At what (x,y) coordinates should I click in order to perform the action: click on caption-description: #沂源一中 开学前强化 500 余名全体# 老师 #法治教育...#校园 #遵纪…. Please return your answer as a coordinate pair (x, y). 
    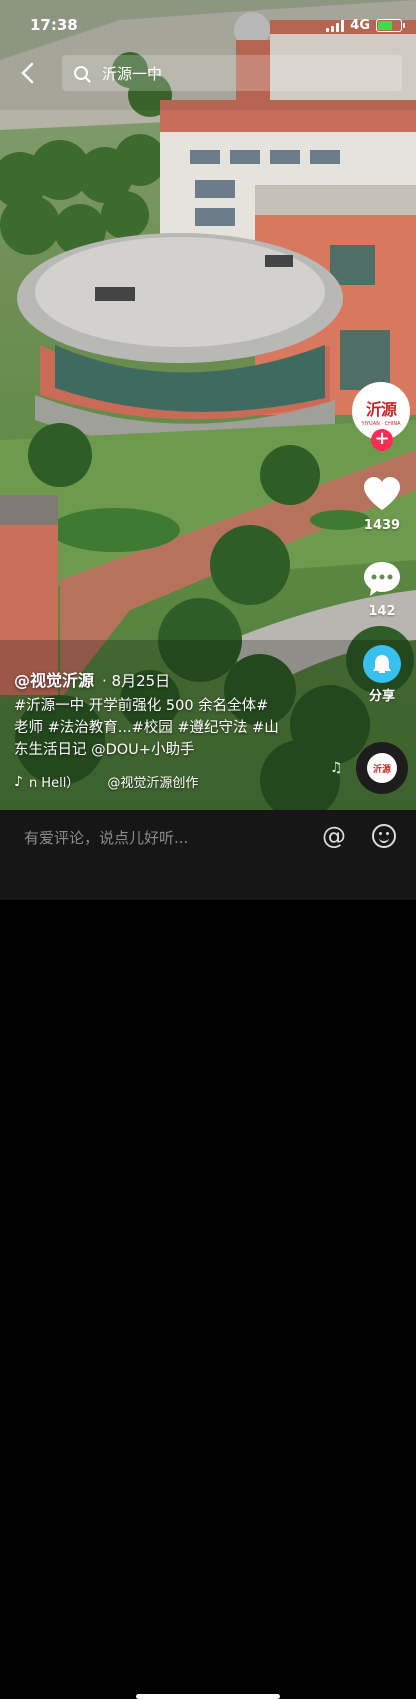
    Looking at the image, I should click on (164, 728).